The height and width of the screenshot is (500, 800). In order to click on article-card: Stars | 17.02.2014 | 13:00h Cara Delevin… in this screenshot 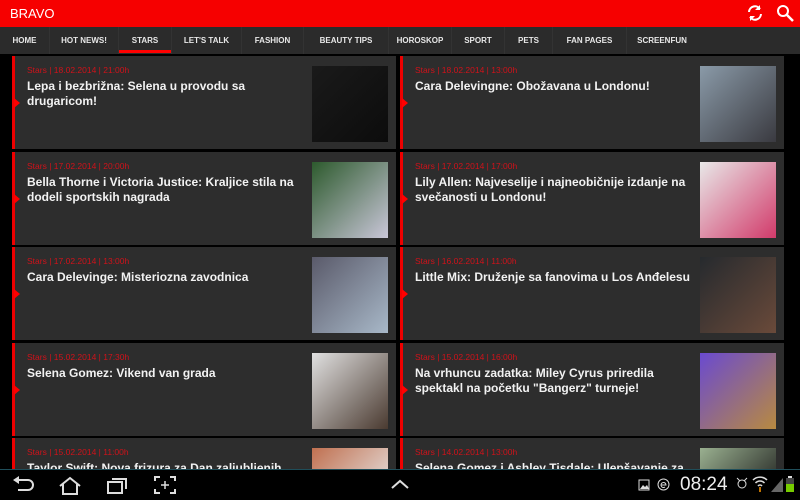, I will do `click(204, 293)`.